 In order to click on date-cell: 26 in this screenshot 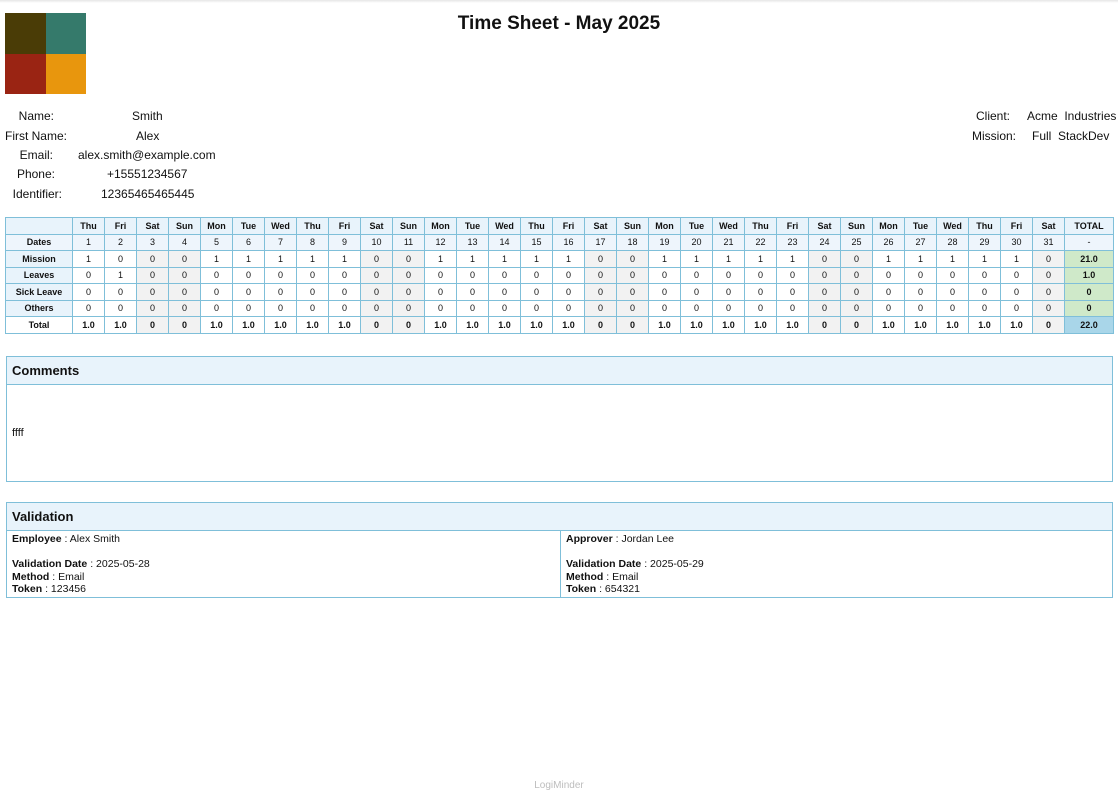, I will do `click(888, 242)`.